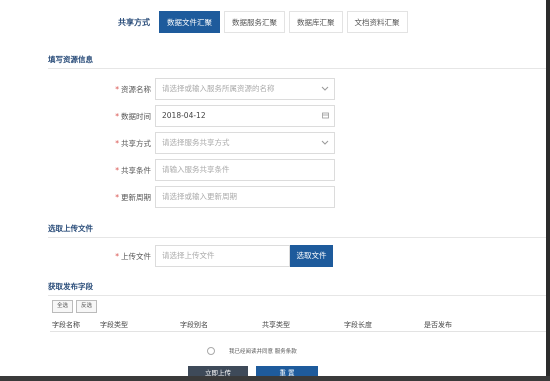 The image size is (550, 381). What do you see at coordinates (114, 325) in the screenshot?
I see `column-header-field-type: 字段类型` at bounding box center [114, 325].